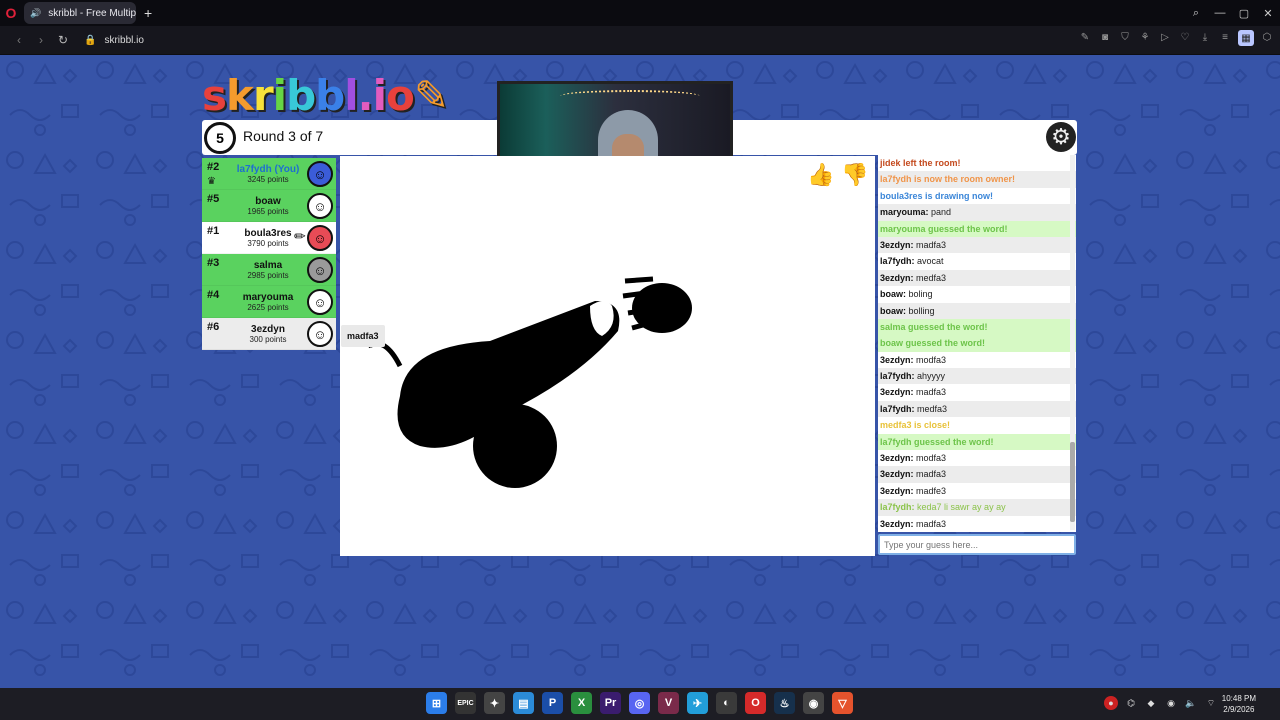 This screenshot has height=720, width=1280. I want to click on chat-message: la7fydh: avocat, so click(977, 261).